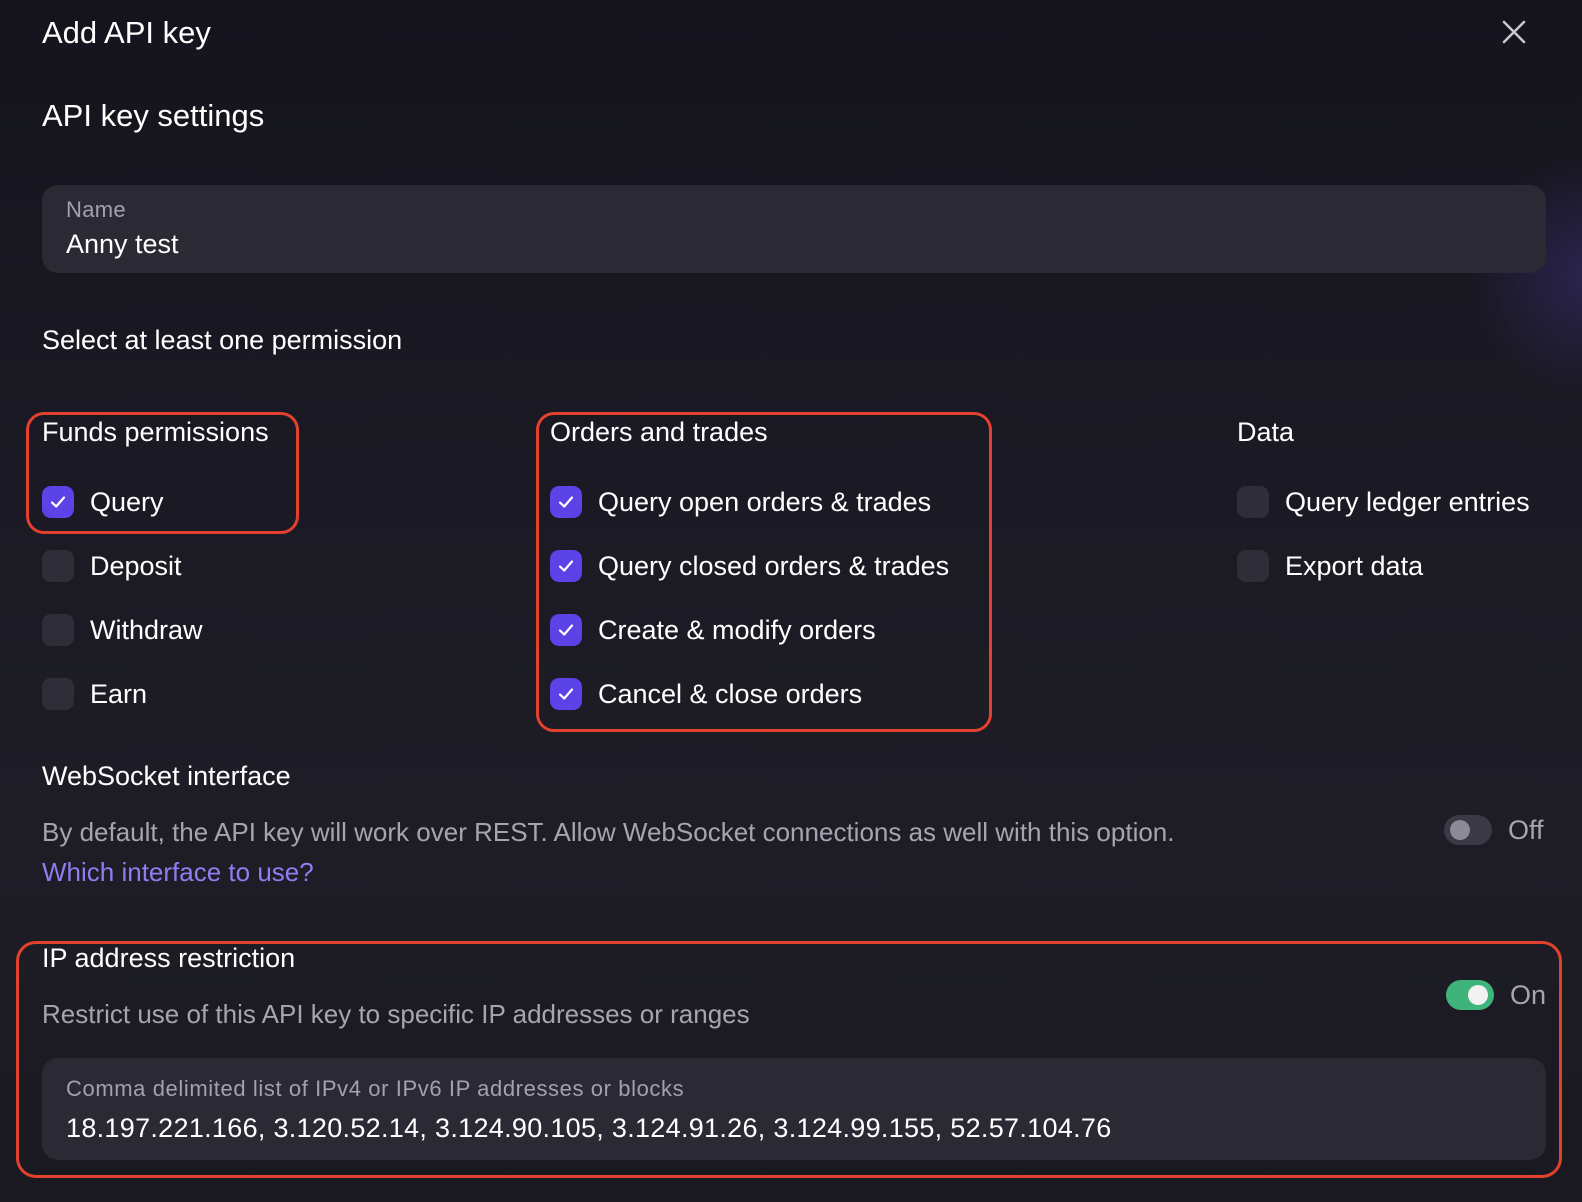  Describe the element at coordinates (127, 501) in the screenshot. I see `permission-label: Query` at that location.